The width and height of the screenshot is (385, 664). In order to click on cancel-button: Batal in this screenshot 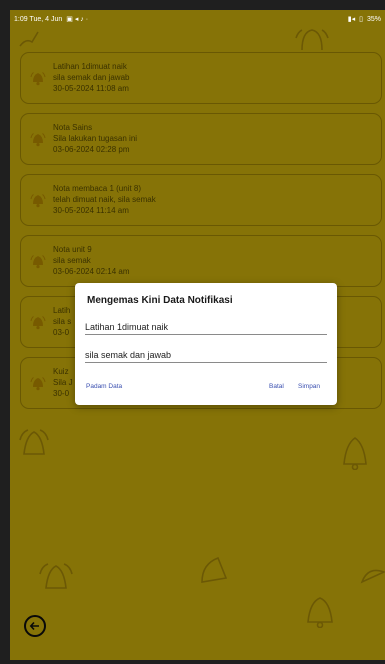, I will do `click(276, 386)`.